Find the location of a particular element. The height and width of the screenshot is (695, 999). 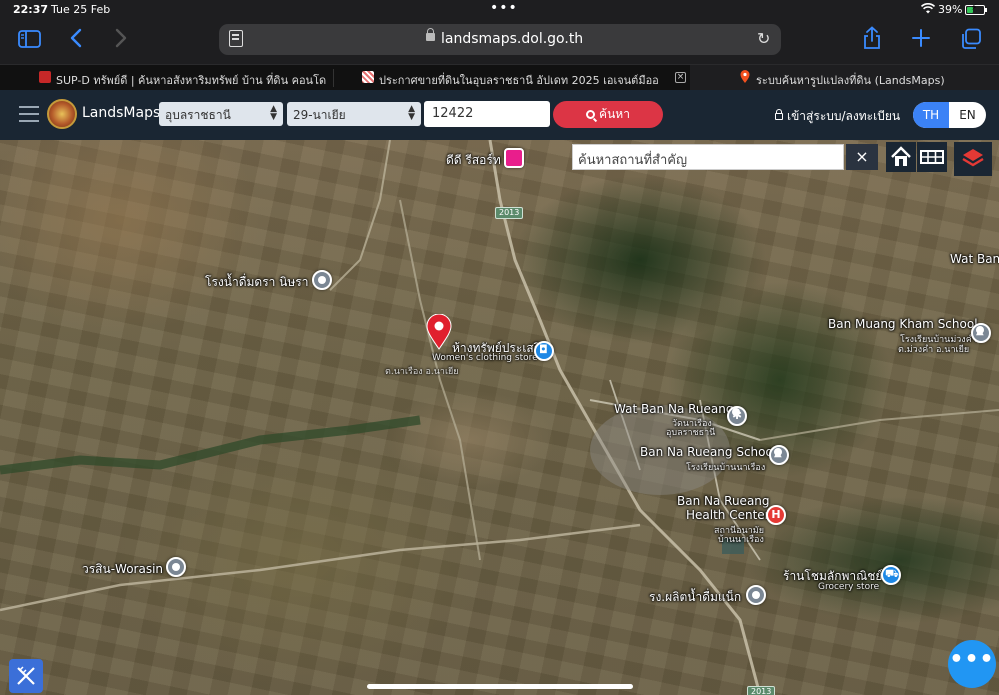

search-button: ค้นหา is located at coordinates (608, 114).